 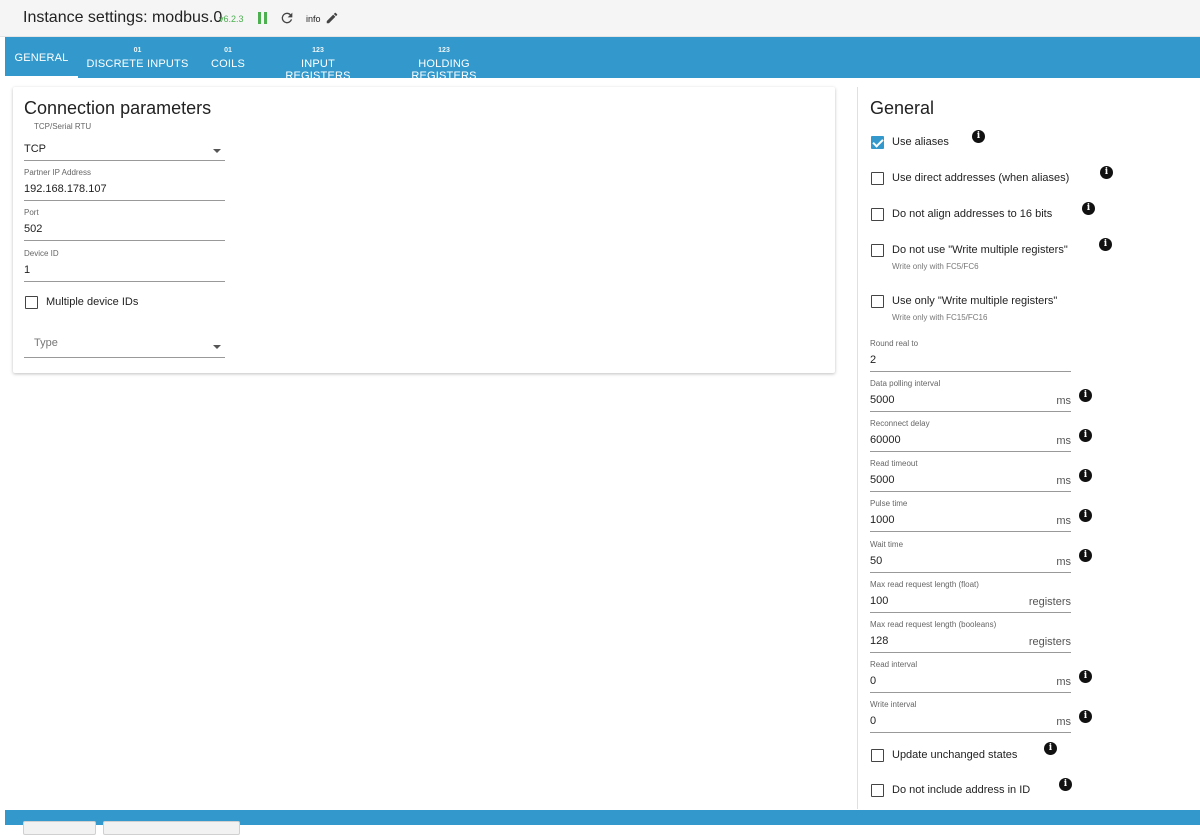 I want to click on pulse-time-underline, so click(x=970, y=531).